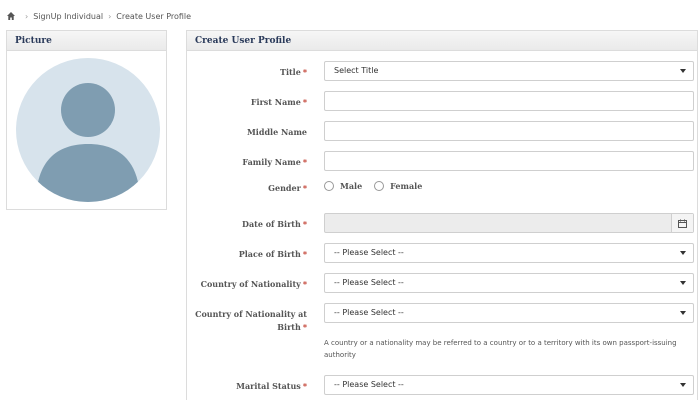 Image resolution: width=700 pixels, height=400 pixels. Describe the element at coordinates (682, 223) in the screenshot. I see `calendar-icon` at that location.